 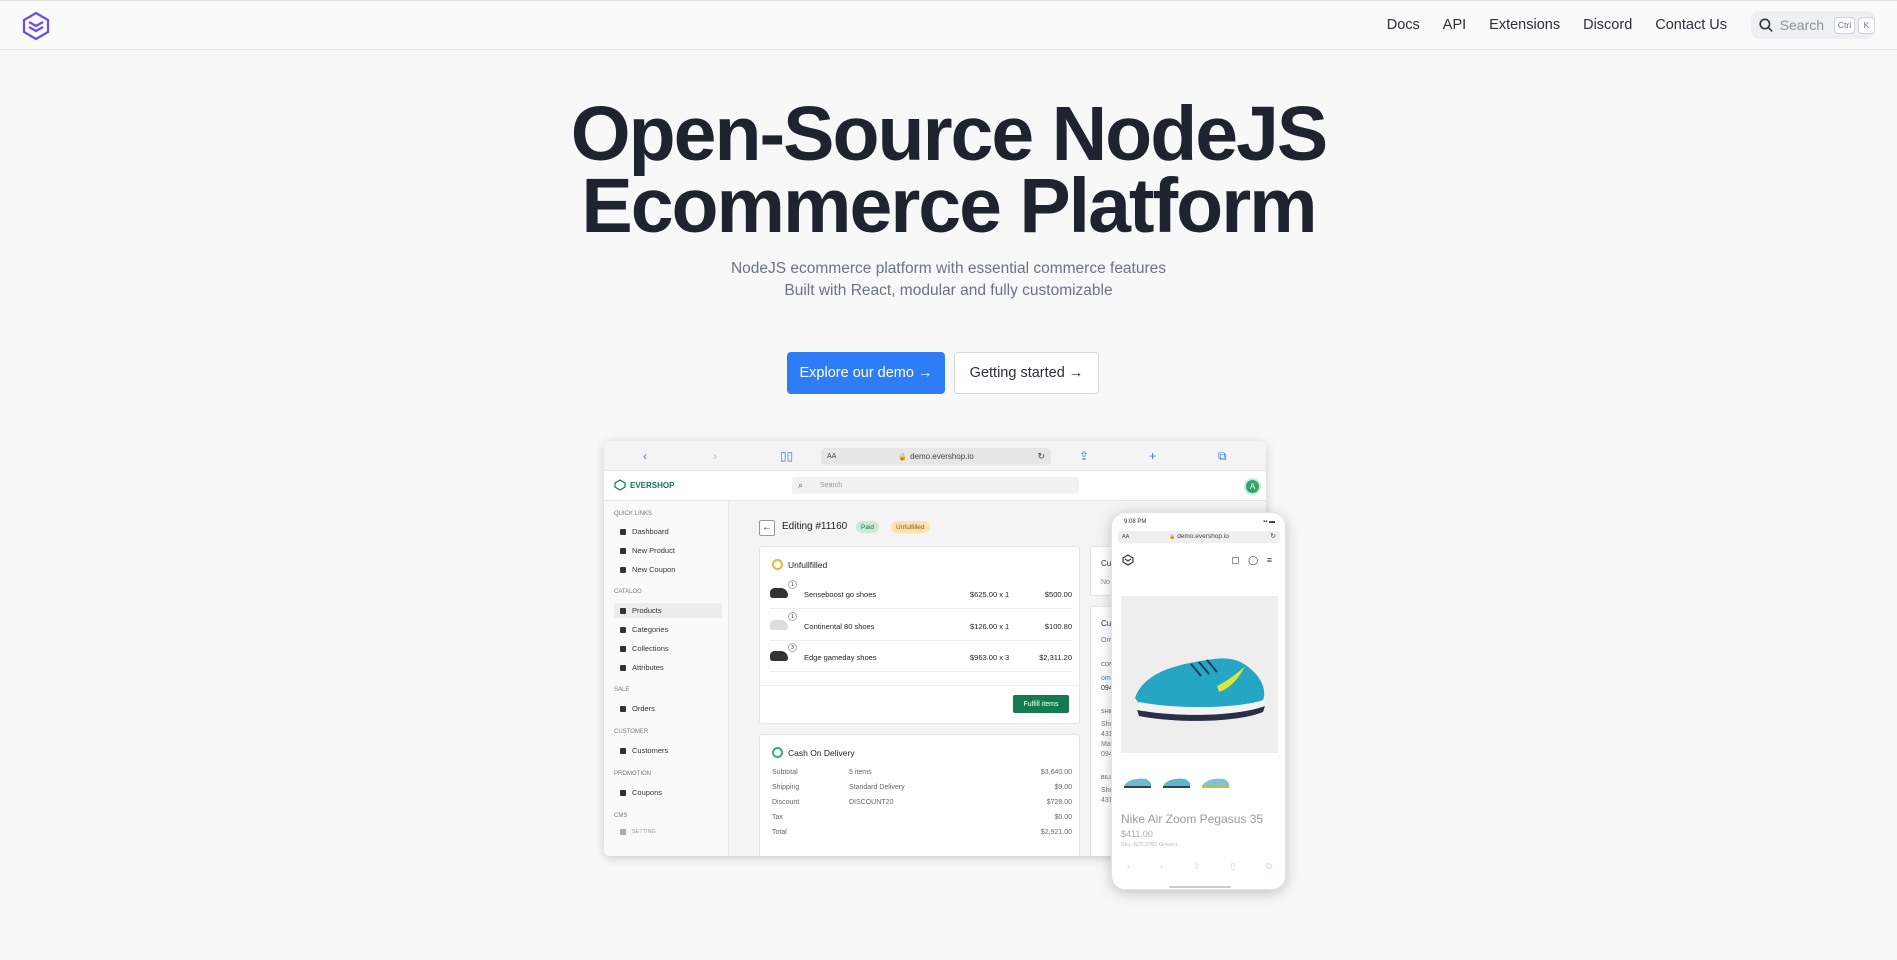 I want to click on thumbnail-3-icon, so click(x=1216, y=783).